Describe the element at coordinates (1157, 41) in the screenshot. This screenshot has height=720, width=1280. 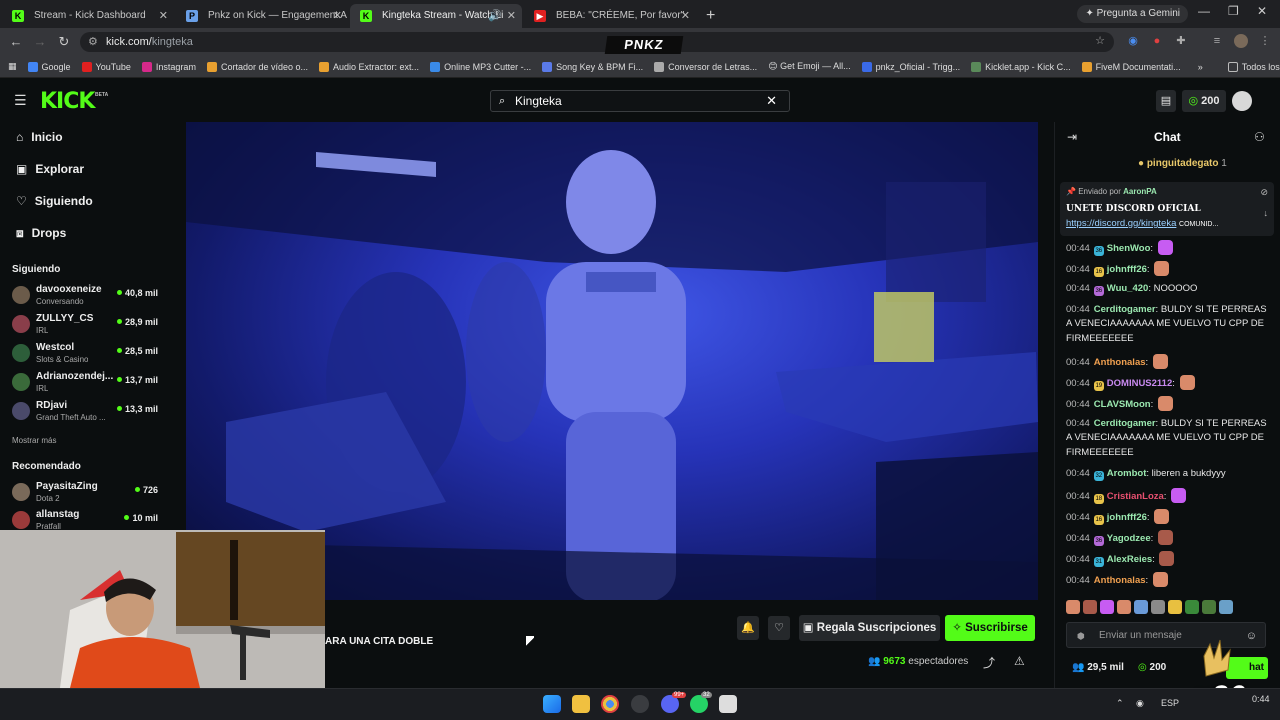
I see `extension-icon: ●` at that location.